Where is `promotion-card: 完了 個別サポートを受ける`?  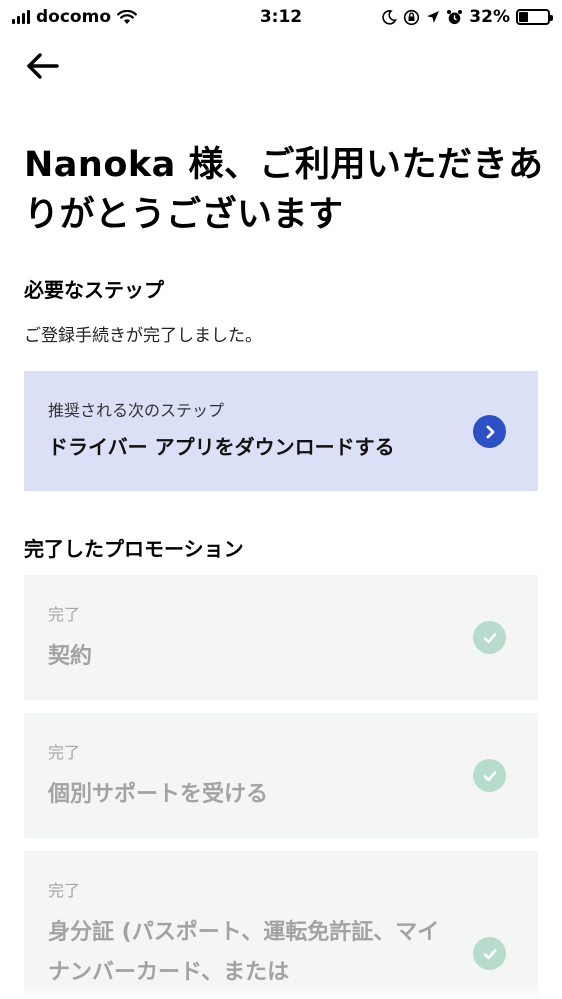 promotion-card: 完了 個別サポートを受ける is located at coordinates (281, 775).